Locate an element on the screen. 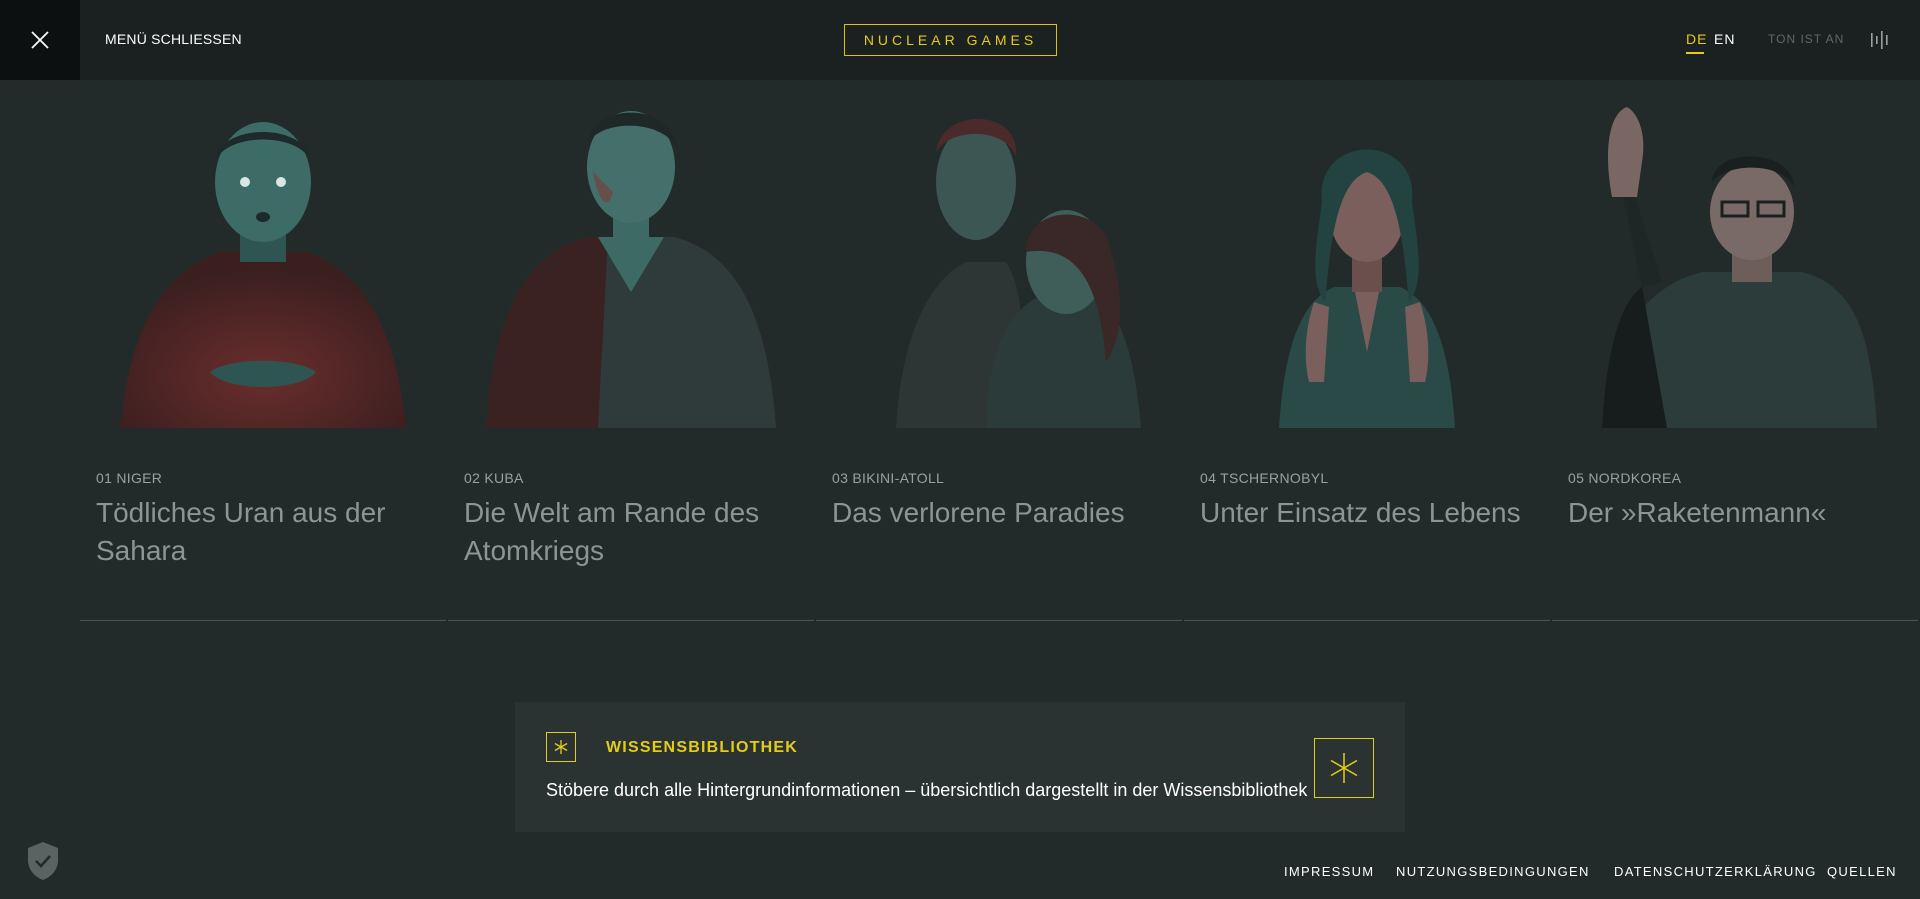 Image resolution: width=1920 pixels, height=899 pixels. chapter-title: Das verlorene Paradies is located at coordinates (978, 512).